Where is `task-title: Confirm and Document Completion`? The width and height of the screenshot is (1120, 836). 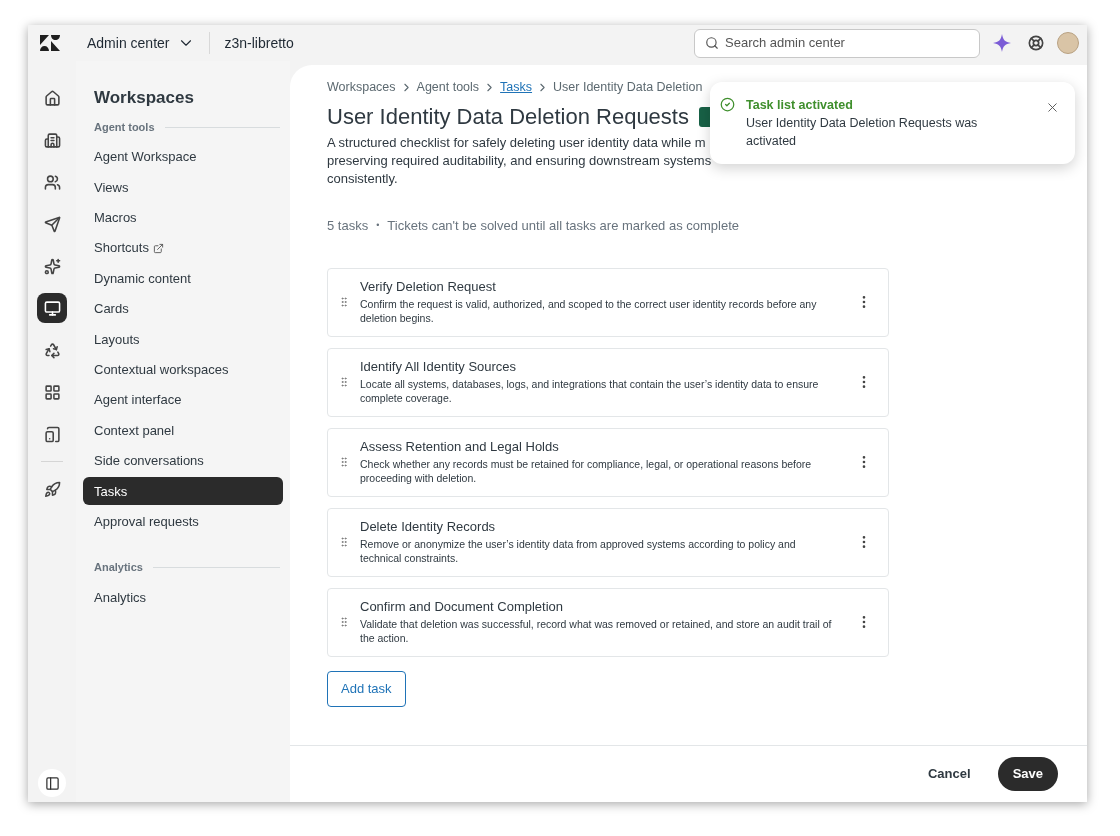
task-title: Confirm and Document Completion is located at coordinates (462, 607).